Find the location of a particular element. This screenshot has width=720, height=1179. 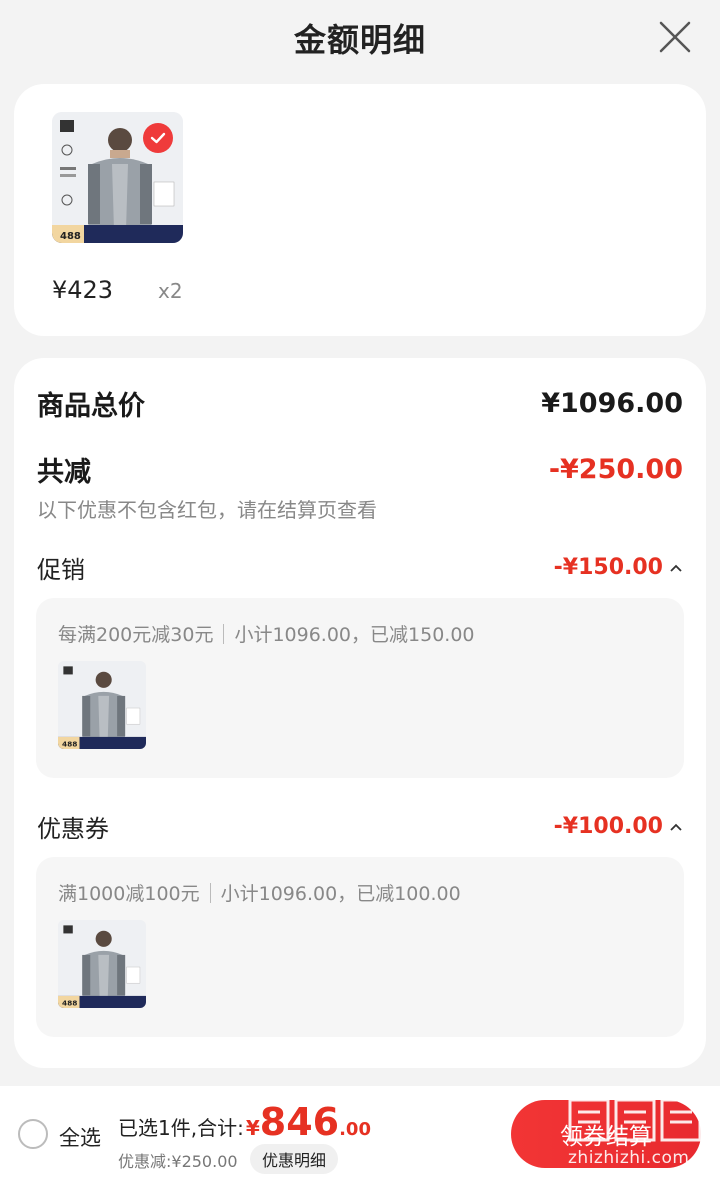

checked-icon is located at coordinates (158, 138).